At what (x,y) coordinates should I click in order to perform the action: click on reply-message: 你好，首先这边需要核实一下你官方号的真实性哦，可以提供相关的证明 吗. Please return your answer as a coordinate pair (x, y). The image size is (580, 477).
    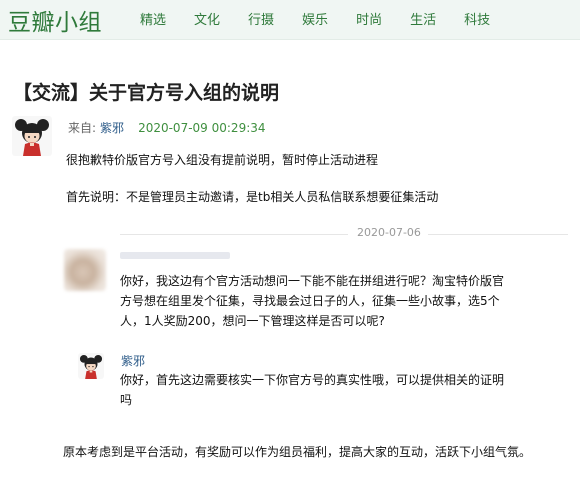
    Looking at the image, I should click on (312, 390).